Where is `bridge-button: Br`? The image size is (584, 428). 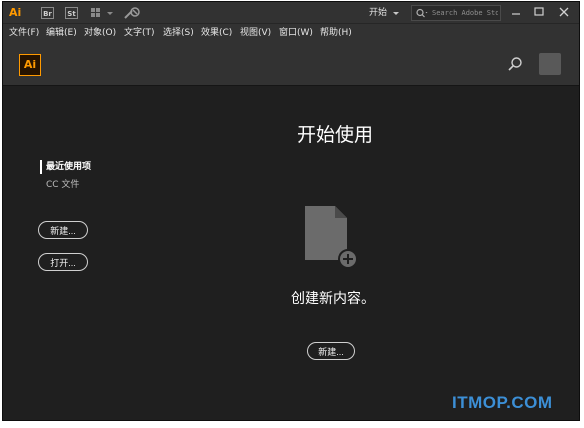
bridge-button: Br is located at coordinates (47, 13).